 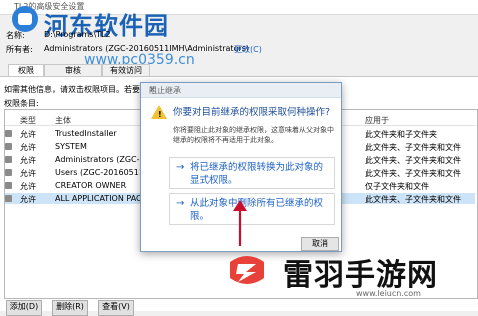 I want to click on row-principal: CREATOR OWNER, so click(x=91, y=185).